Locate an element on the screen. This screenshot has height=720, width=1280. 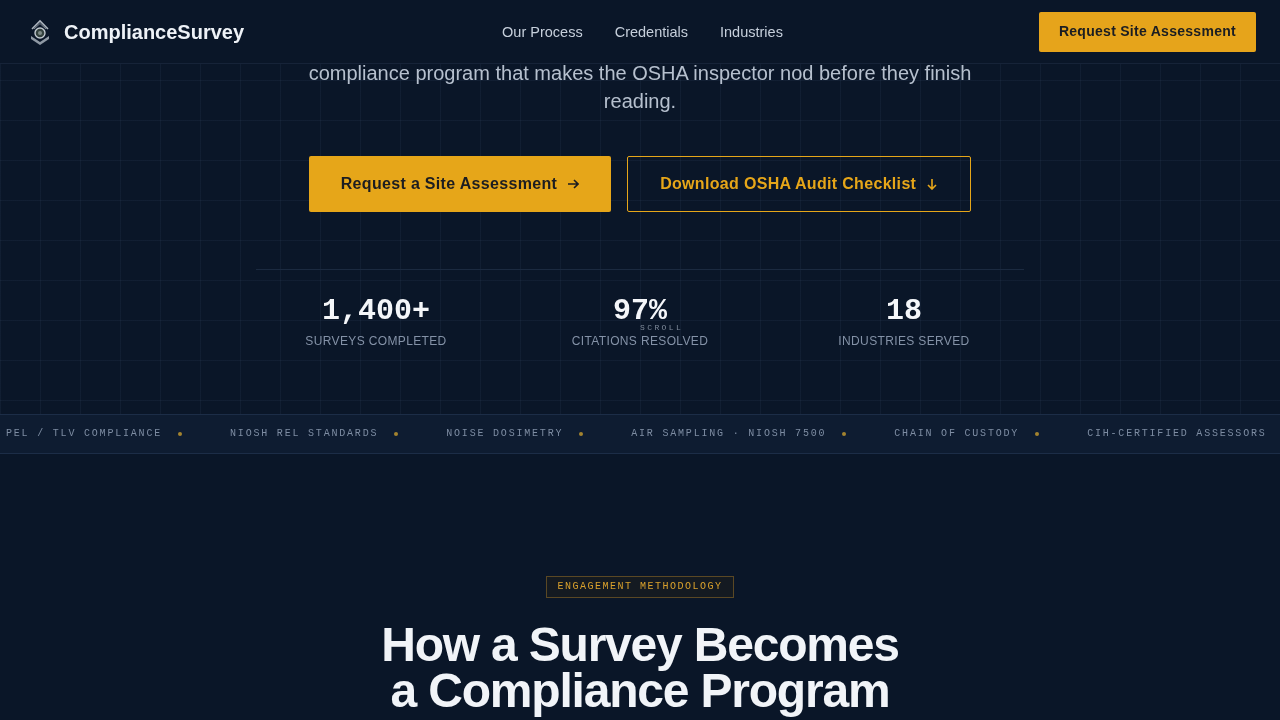
nav-link: Our Process is located at coordinates (542, 31).